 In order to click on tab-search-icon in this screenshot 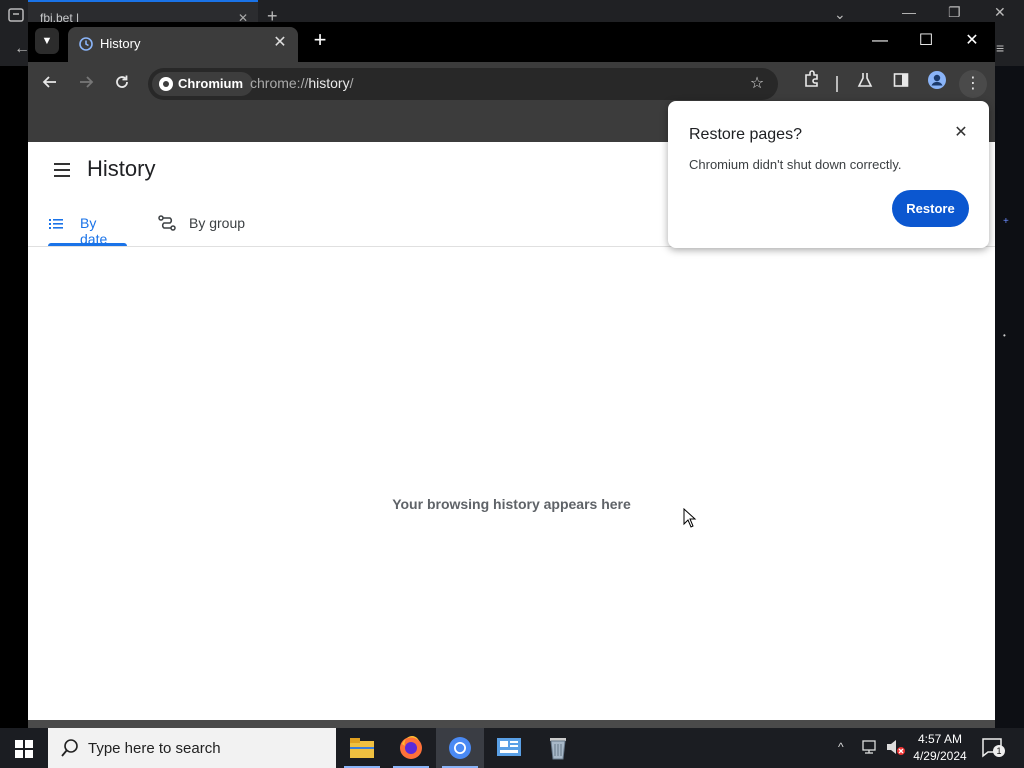, I will do `click(16, 16)`.